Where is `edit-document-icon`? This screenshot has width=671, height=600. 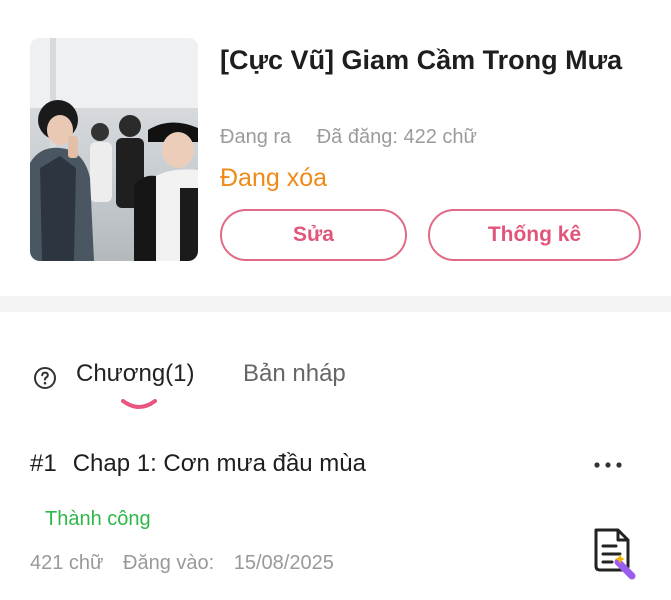 edit-document-icon is located at coordinates (614, 552).